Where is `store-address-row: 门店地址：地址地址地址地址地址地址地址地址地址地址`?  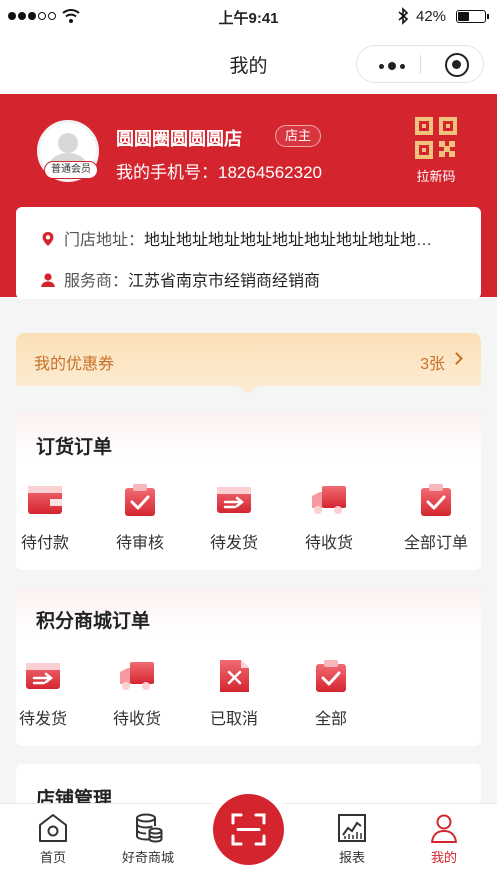 store-address-row: 门店地址：地址地址地址地址地址地址地址地址地址地址 is located at coordinates (238, 238).